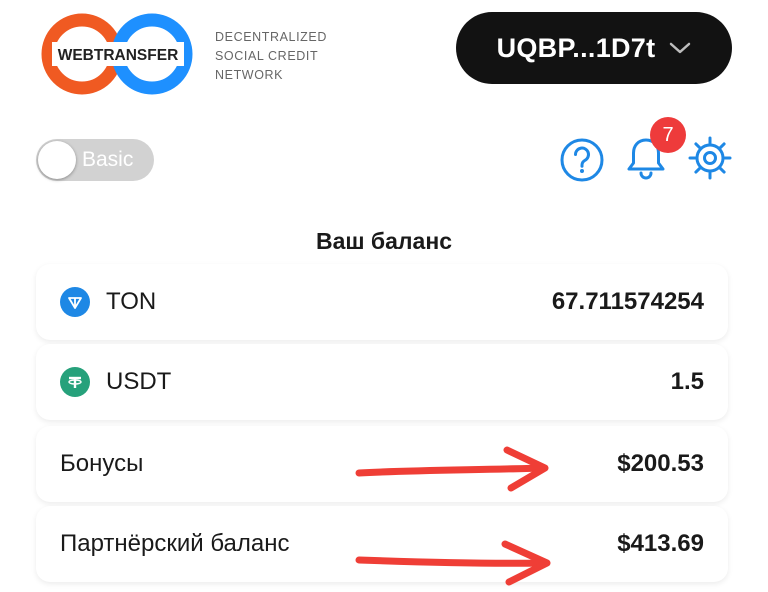 The height and width of the screenshot is (592, 768). Describe the element at coordinates (687, 381) in the screenshot. I see `balance-row-value: 1.5` at that location.